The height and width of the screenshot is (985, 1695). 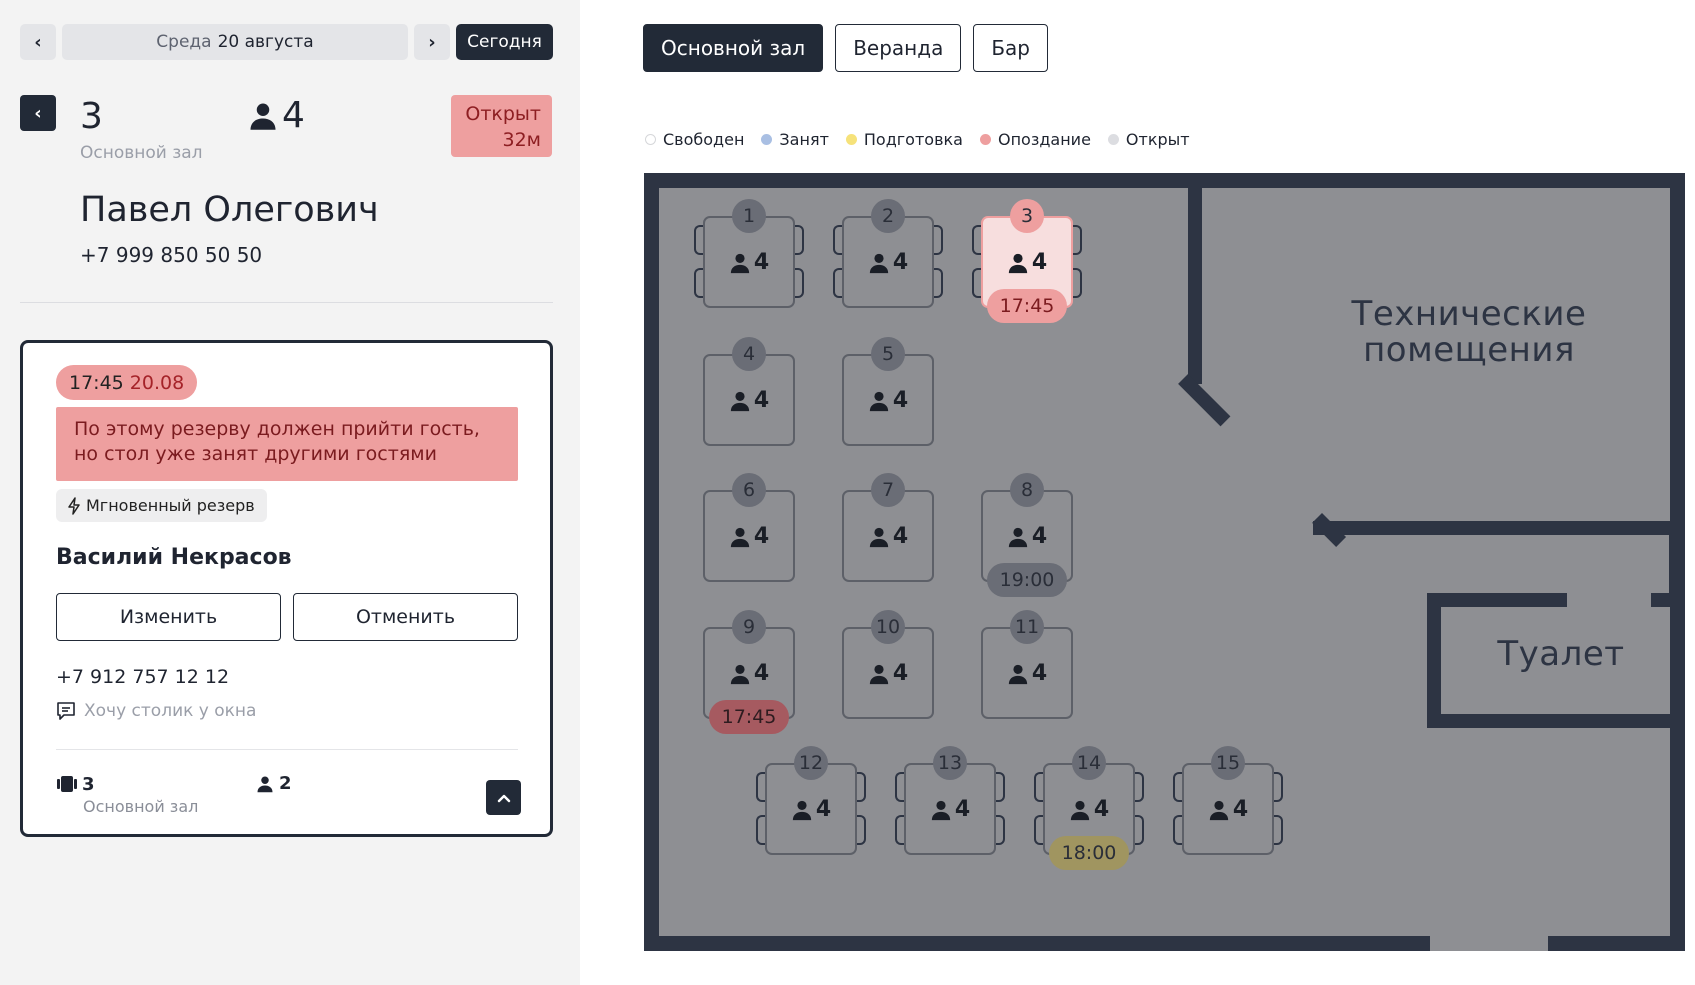 I want to click on table-number-badge: 1, so click(x=749, y=216).